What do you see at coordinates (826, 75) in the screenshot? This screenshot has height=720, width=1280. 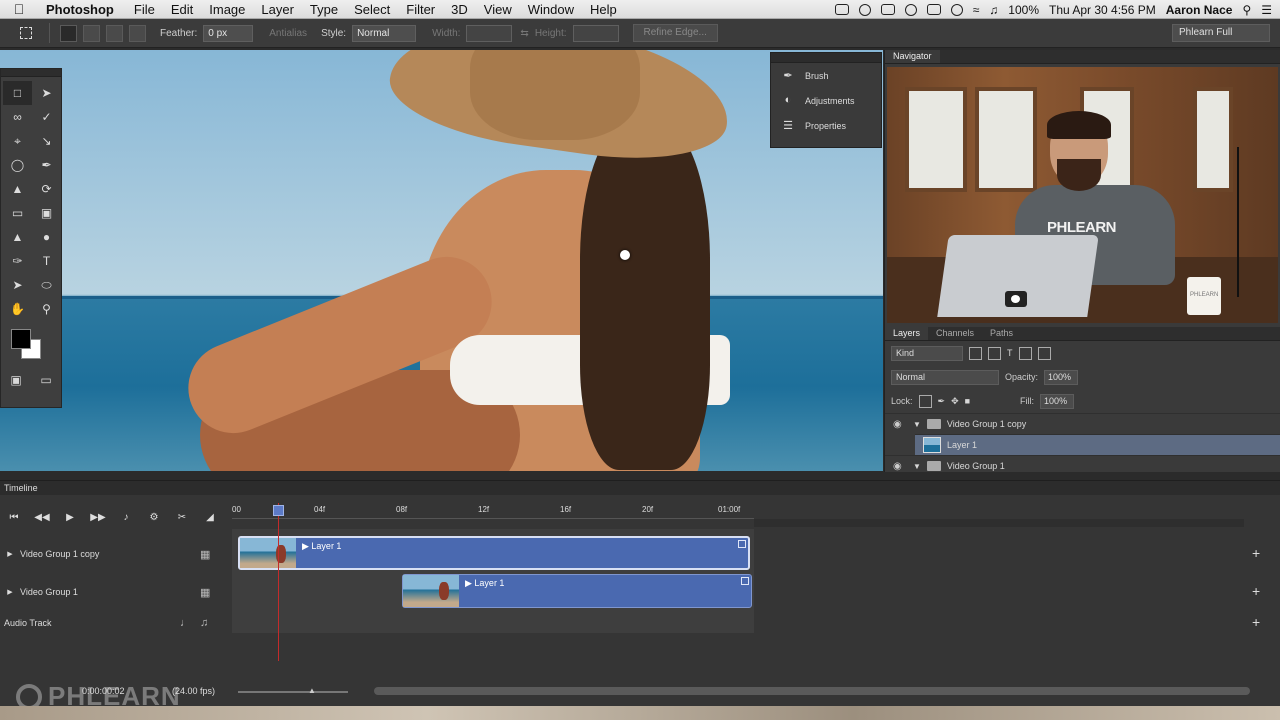 I see `dock-brush-button: ✒ Brush` at bounding box center [826, 75].